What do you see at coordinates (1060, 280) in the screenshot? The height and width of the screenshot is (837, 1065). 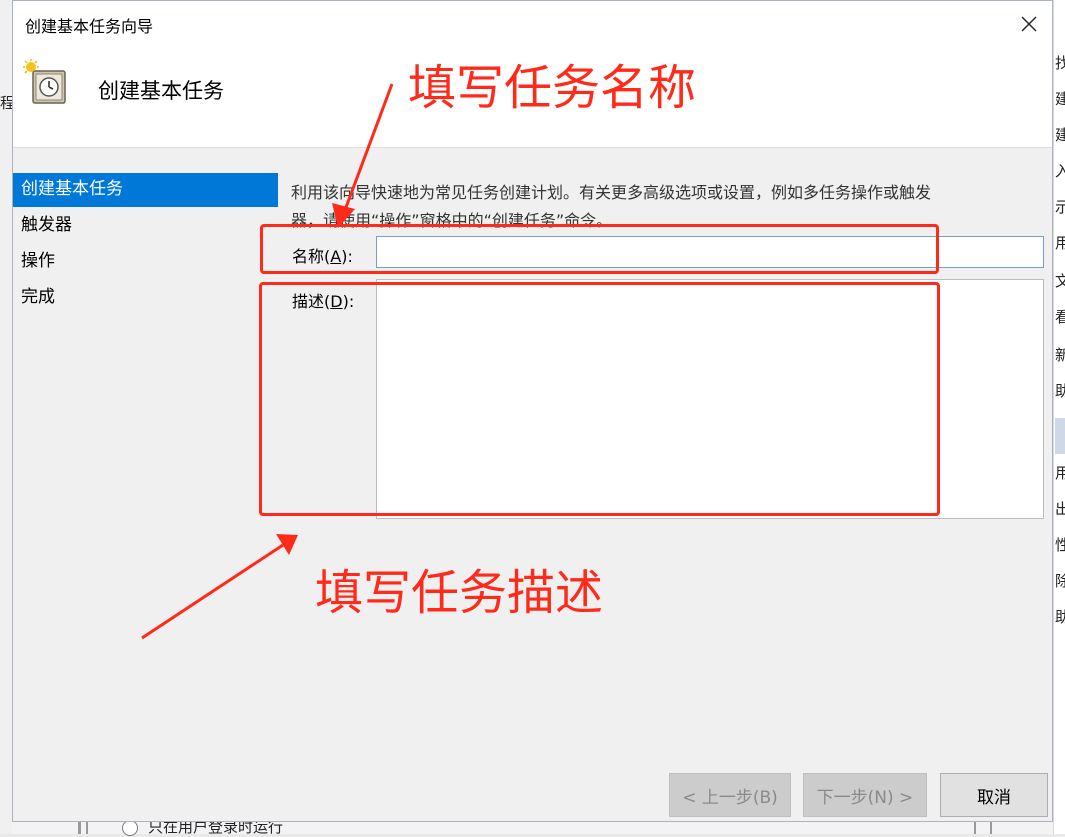 I see `background-action-item: 文` at bounding box center [1060, 280].